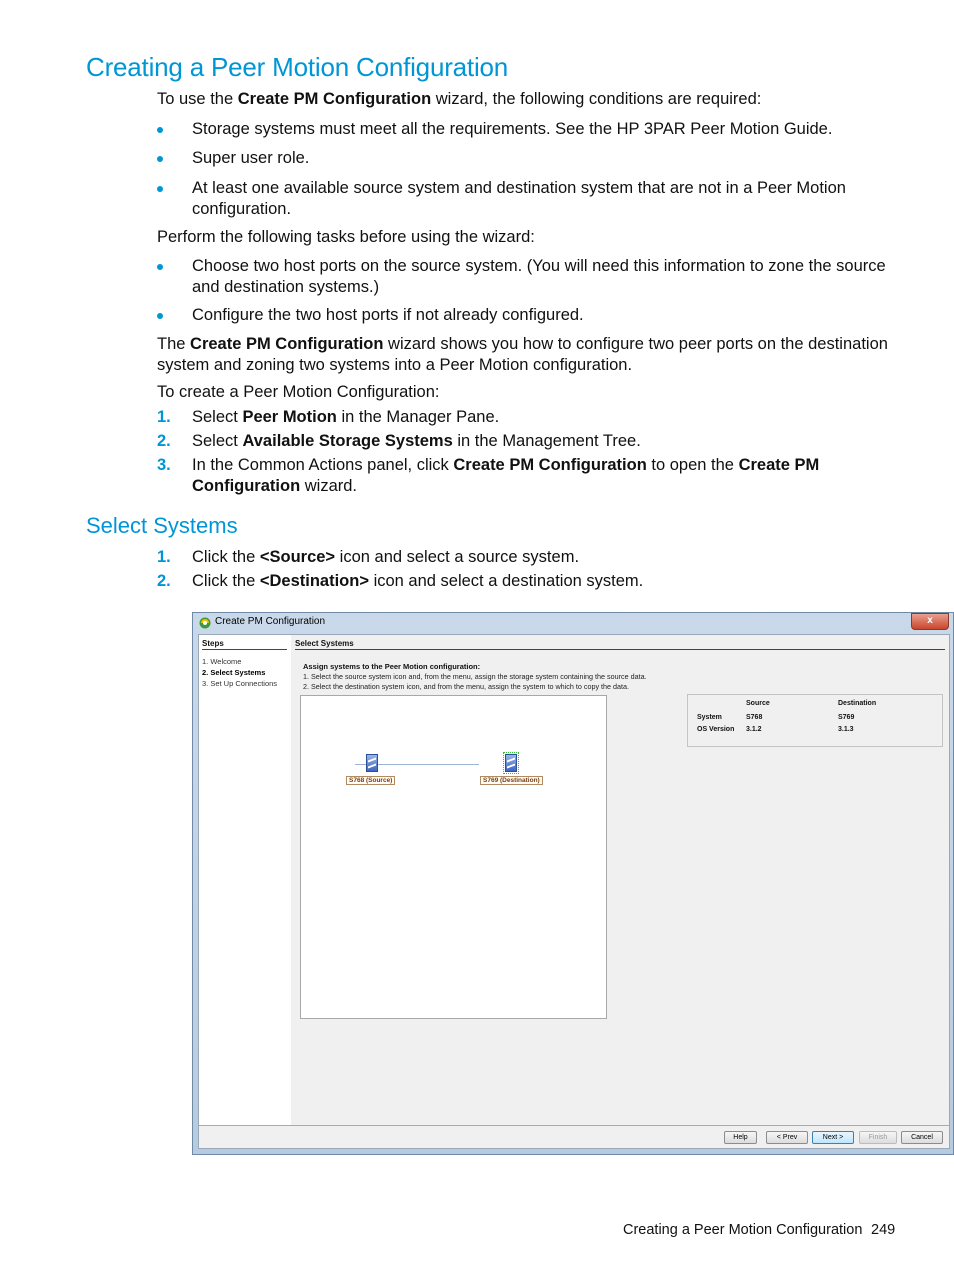 The width and height of the screenshot is (954, 1271). I want to click on destination-os-value: 3.1.3, so click(846, 729).